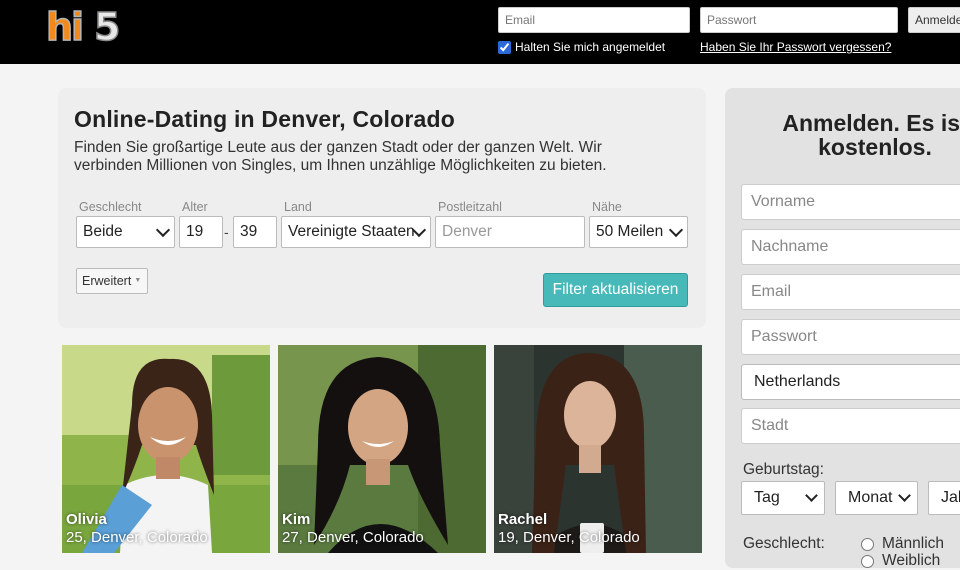  I want to click on forgot-password-link: Haben Sie Ihr Passwort vergessen?, so click(795, 47).